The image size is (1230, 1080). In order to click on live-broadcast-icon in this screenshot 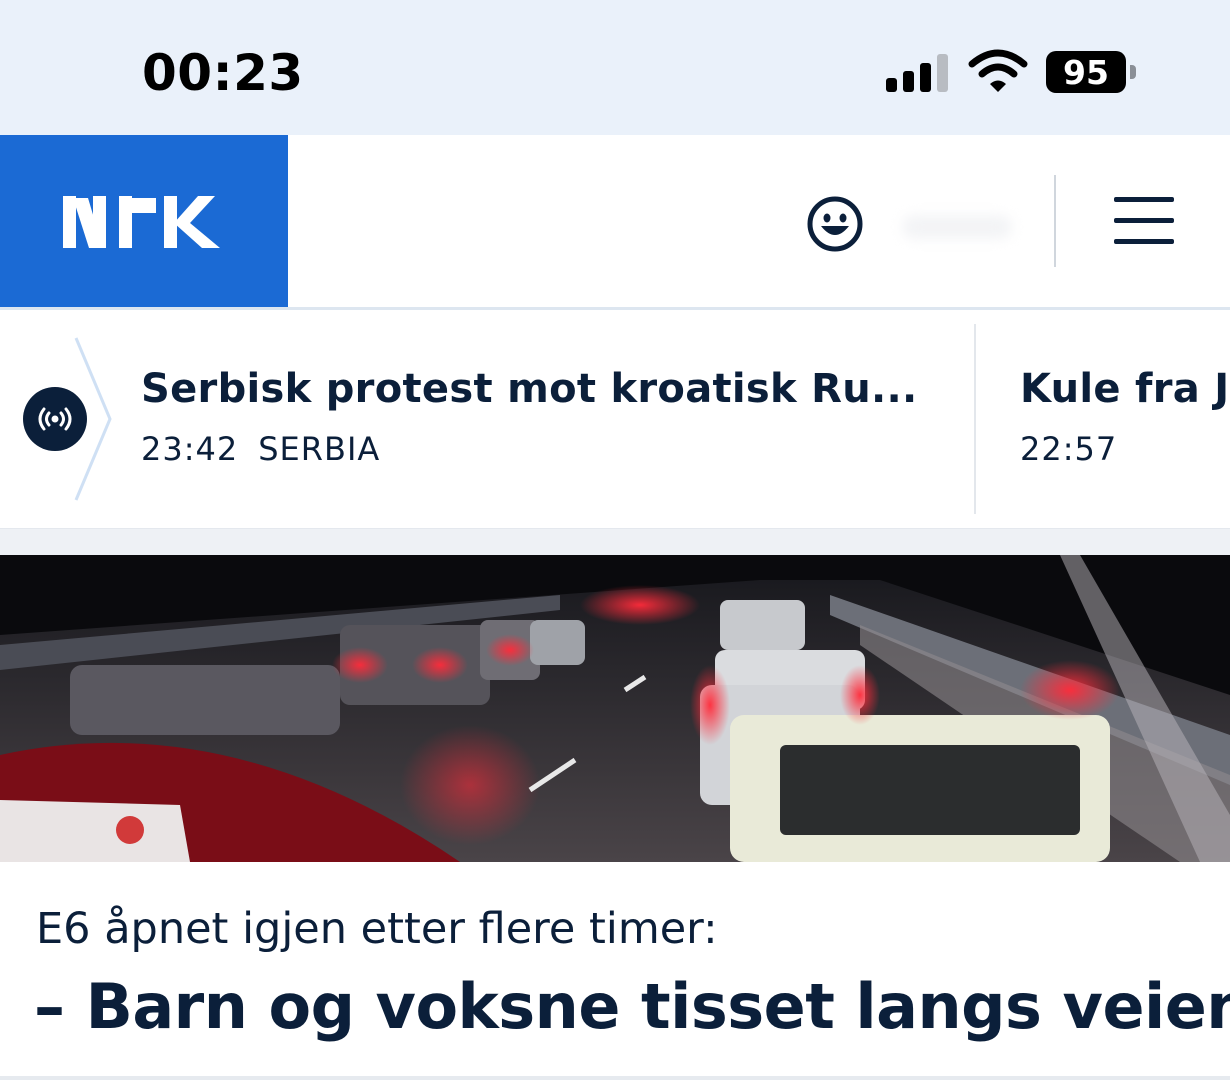, I will do `click(55, 419)`.